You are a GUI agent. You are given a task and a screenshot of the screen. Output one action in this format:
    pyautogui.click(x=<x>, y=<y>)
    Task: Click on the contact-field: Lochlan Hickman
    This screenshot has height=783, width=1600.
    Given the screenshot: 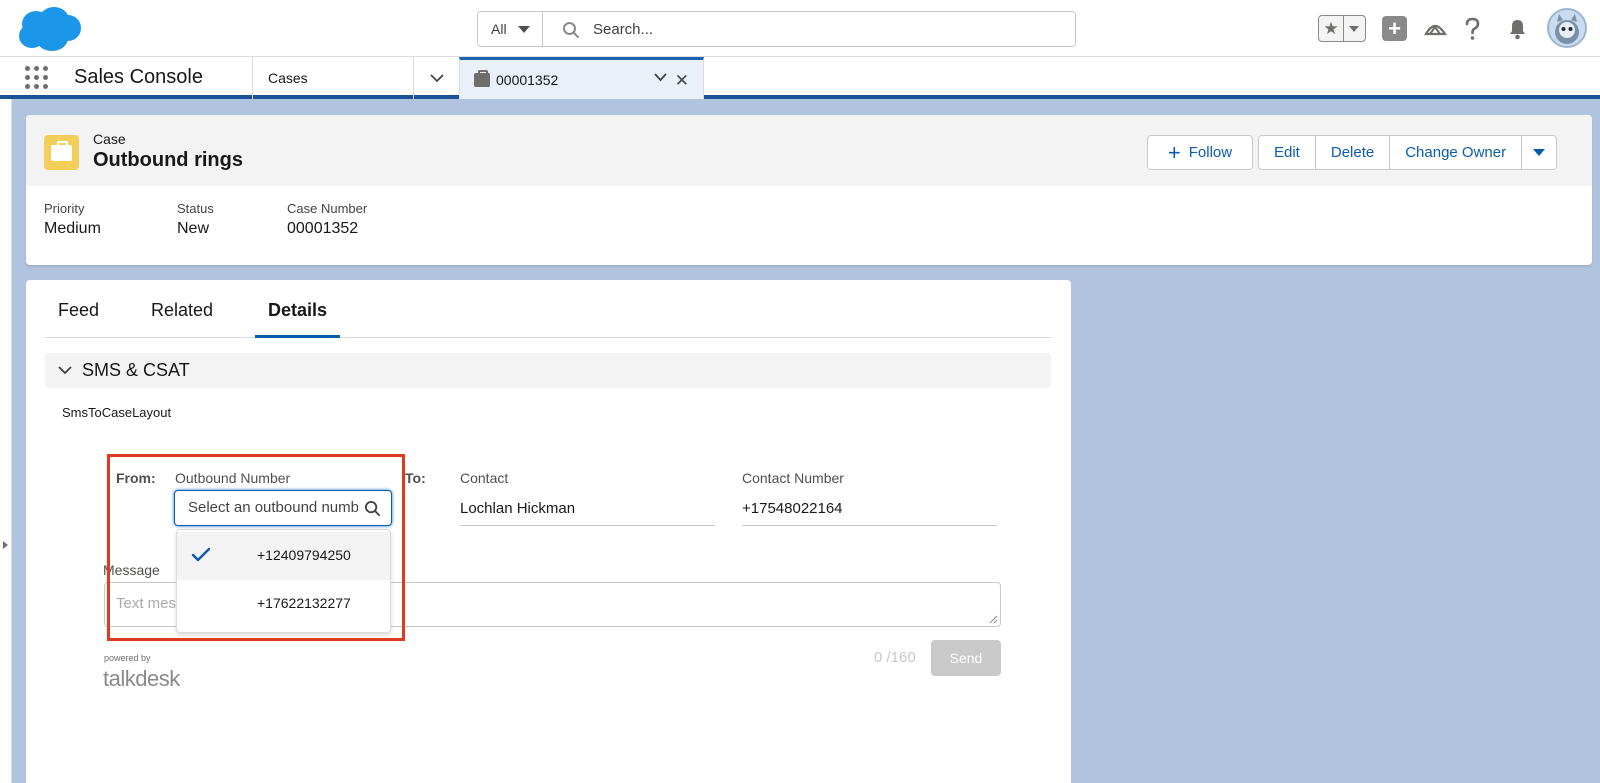 What is the action you would take?
    pyautogui.click(x=587, y=511)
    